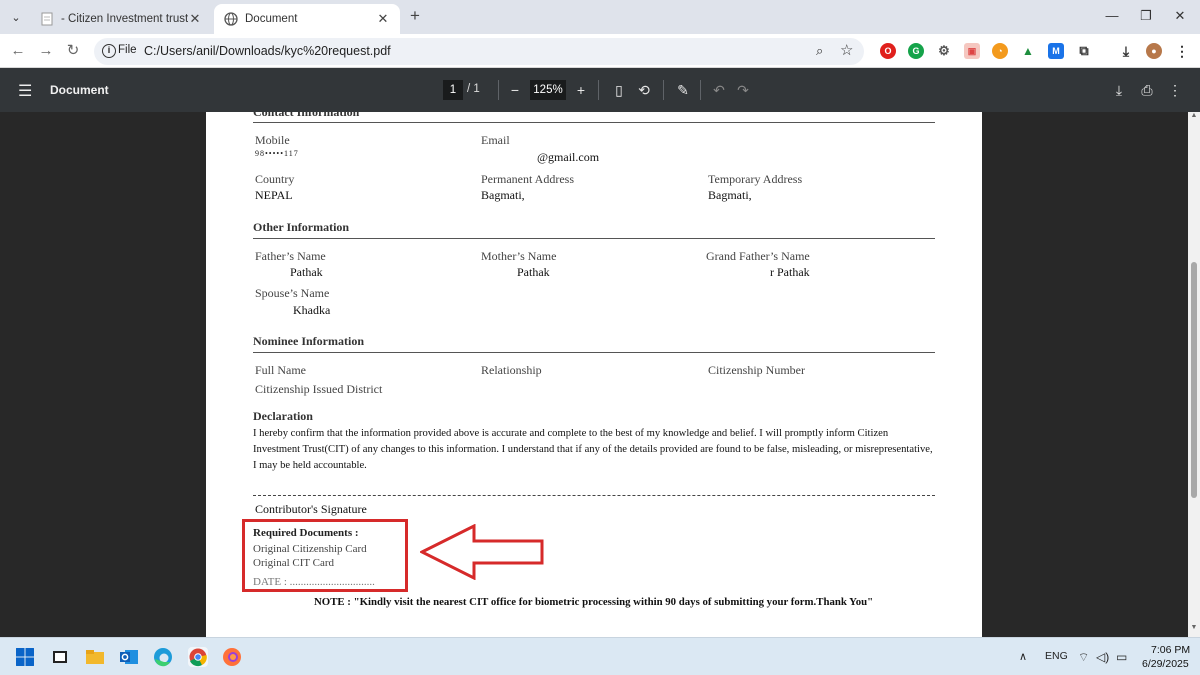 The width and height of the screenshot is (1200, 675). What do you see at coordinates (1180, 16) in the screenshot?
I see `close-window-icon: ✕` at bounding box center [1180, 16].